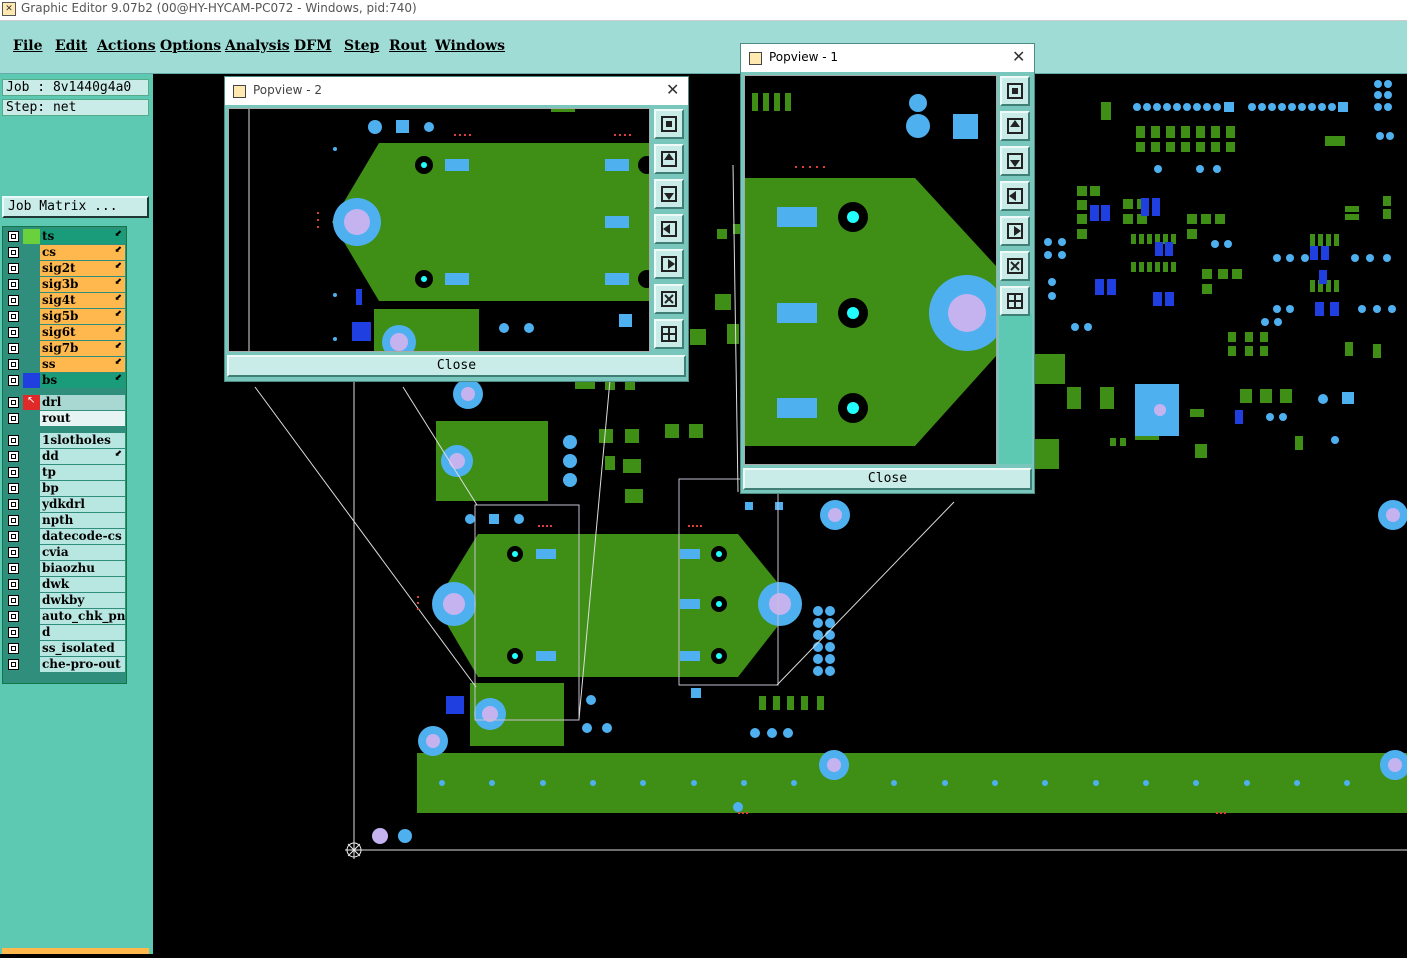 This screenshot has height=958, width=1407. I want to click on layer-row-bs: bs ⬋, so click(65, 380).